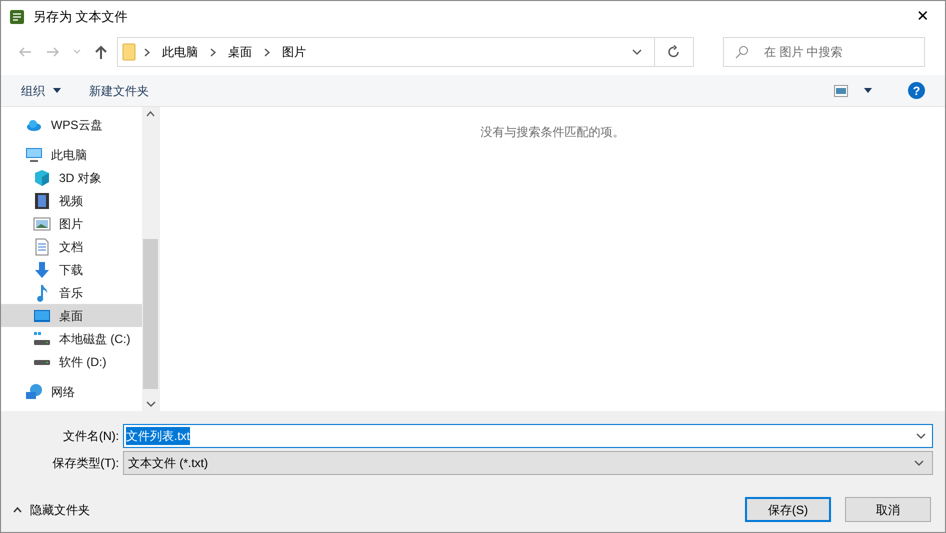 The width and height of the screenshot is (946, 533). Describe the element at coordinates (71, 154) in the screenshot. I see `sidebar-item: 此电脑` at that location.